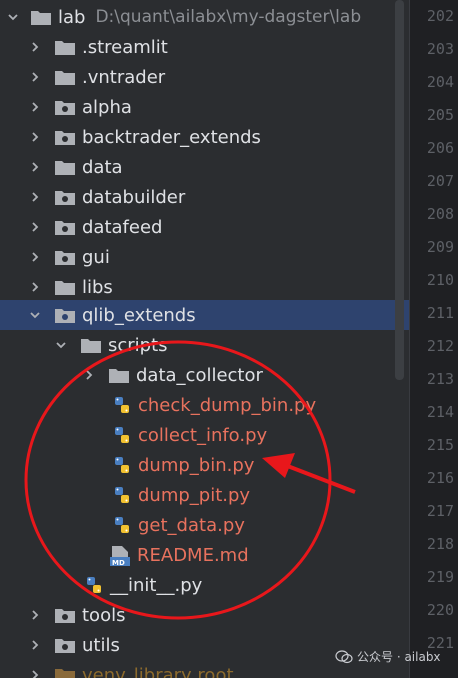  What do you see at coordinates (194, 495) in the screenshot?
I see `tree-item-label: dump_pit.py` at bounding box center [194, 495].